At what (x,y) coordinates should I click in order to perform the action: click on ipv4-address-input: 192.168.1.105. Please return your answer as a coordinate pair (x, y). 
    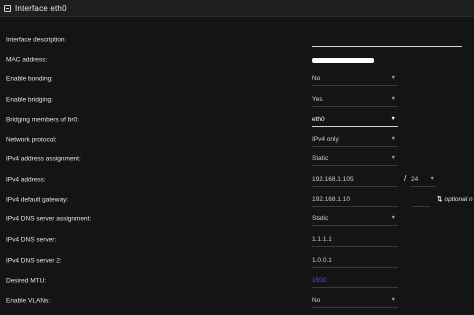
    Looking at the image, I should click on (355, 180).